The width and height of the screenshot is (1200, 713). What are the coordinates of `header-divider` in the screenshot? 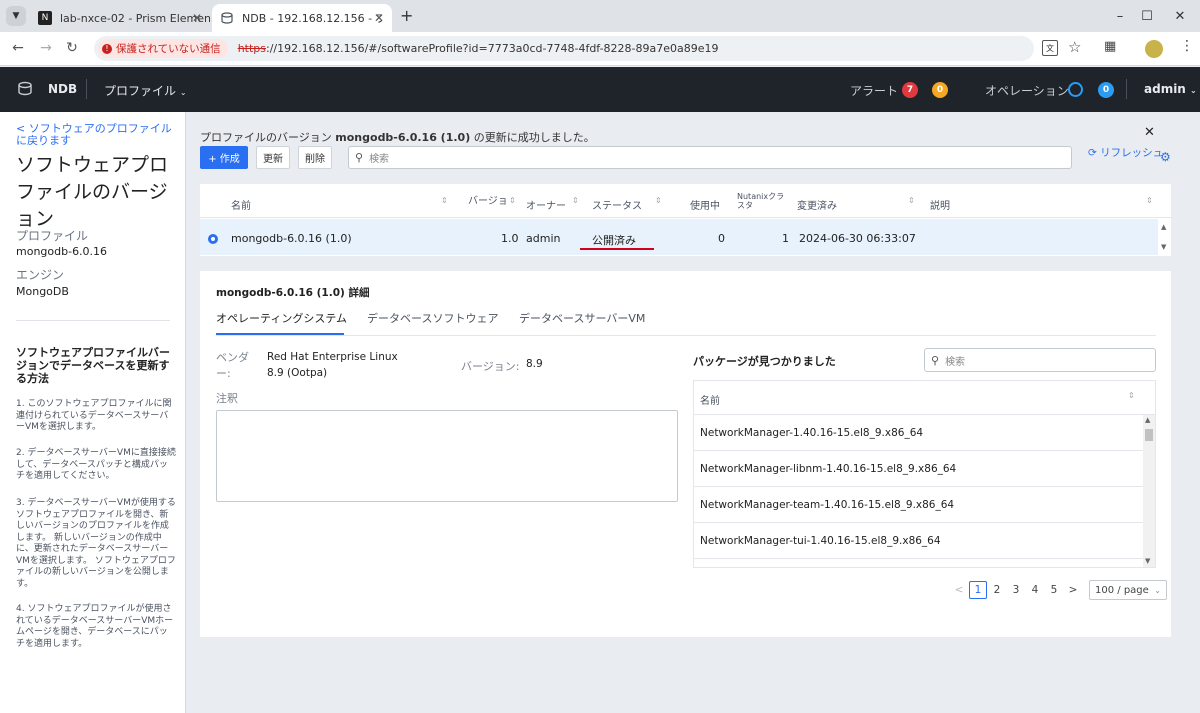 It's located at (1126, 89).